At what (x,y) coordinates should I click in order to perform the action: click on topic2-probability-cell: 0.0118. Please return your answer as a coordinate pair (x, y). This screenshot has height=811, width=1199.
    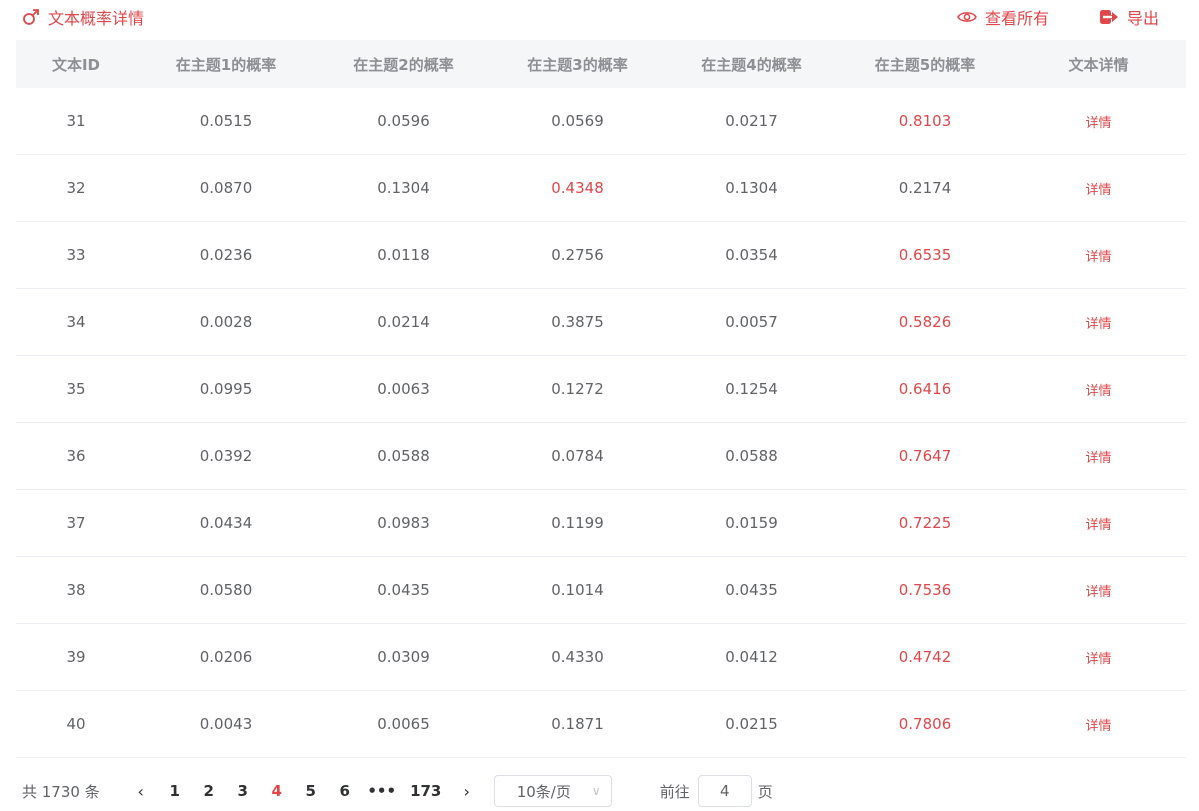
    Looking at the image, I should click on (403, 255).